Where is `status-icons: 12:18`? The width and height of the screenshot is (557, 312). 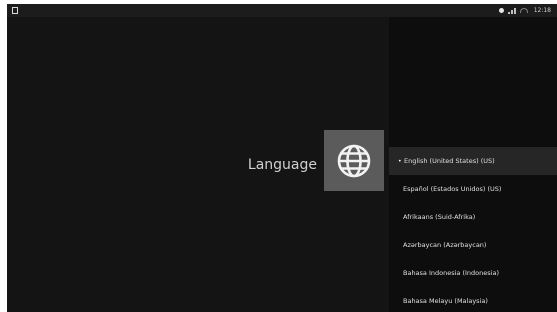
status-icons: 12:18 is located at coordinates (524, 10).